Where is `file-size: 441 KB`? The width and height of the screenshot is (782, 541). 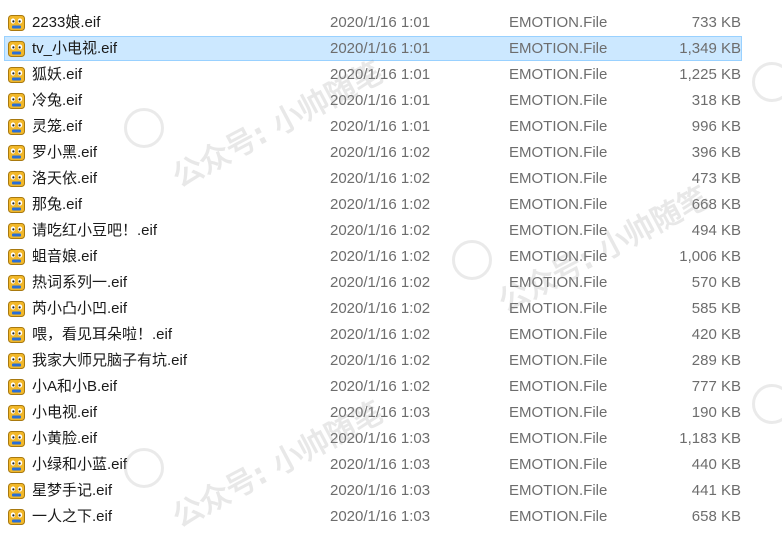
file-size: 441 KB is located at coordinates (716, 490).